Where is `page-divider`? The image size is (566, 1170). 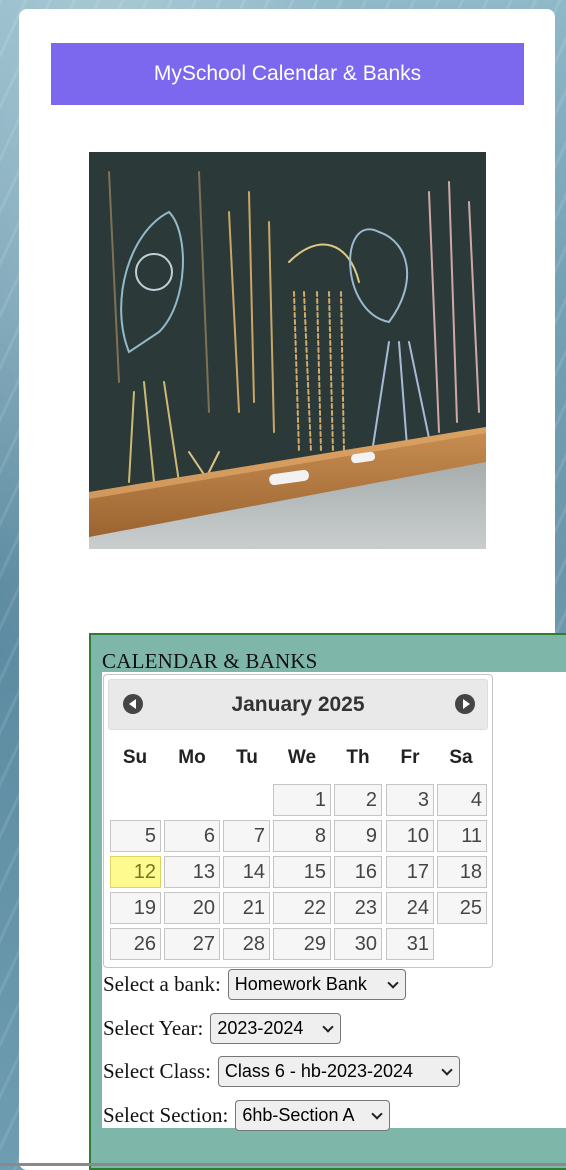 page-divider is located at coordinates (283, 1164).